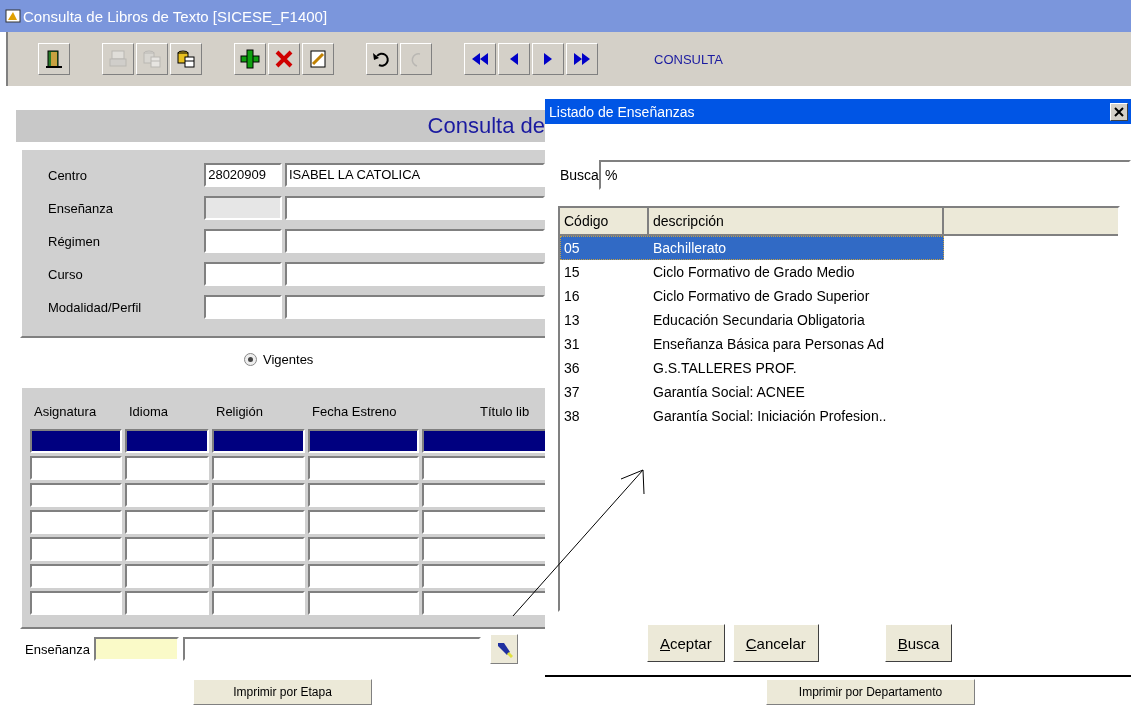 The width and height of the screenshot is (1131, 706). I want to click on x-button, so click(284, 59).